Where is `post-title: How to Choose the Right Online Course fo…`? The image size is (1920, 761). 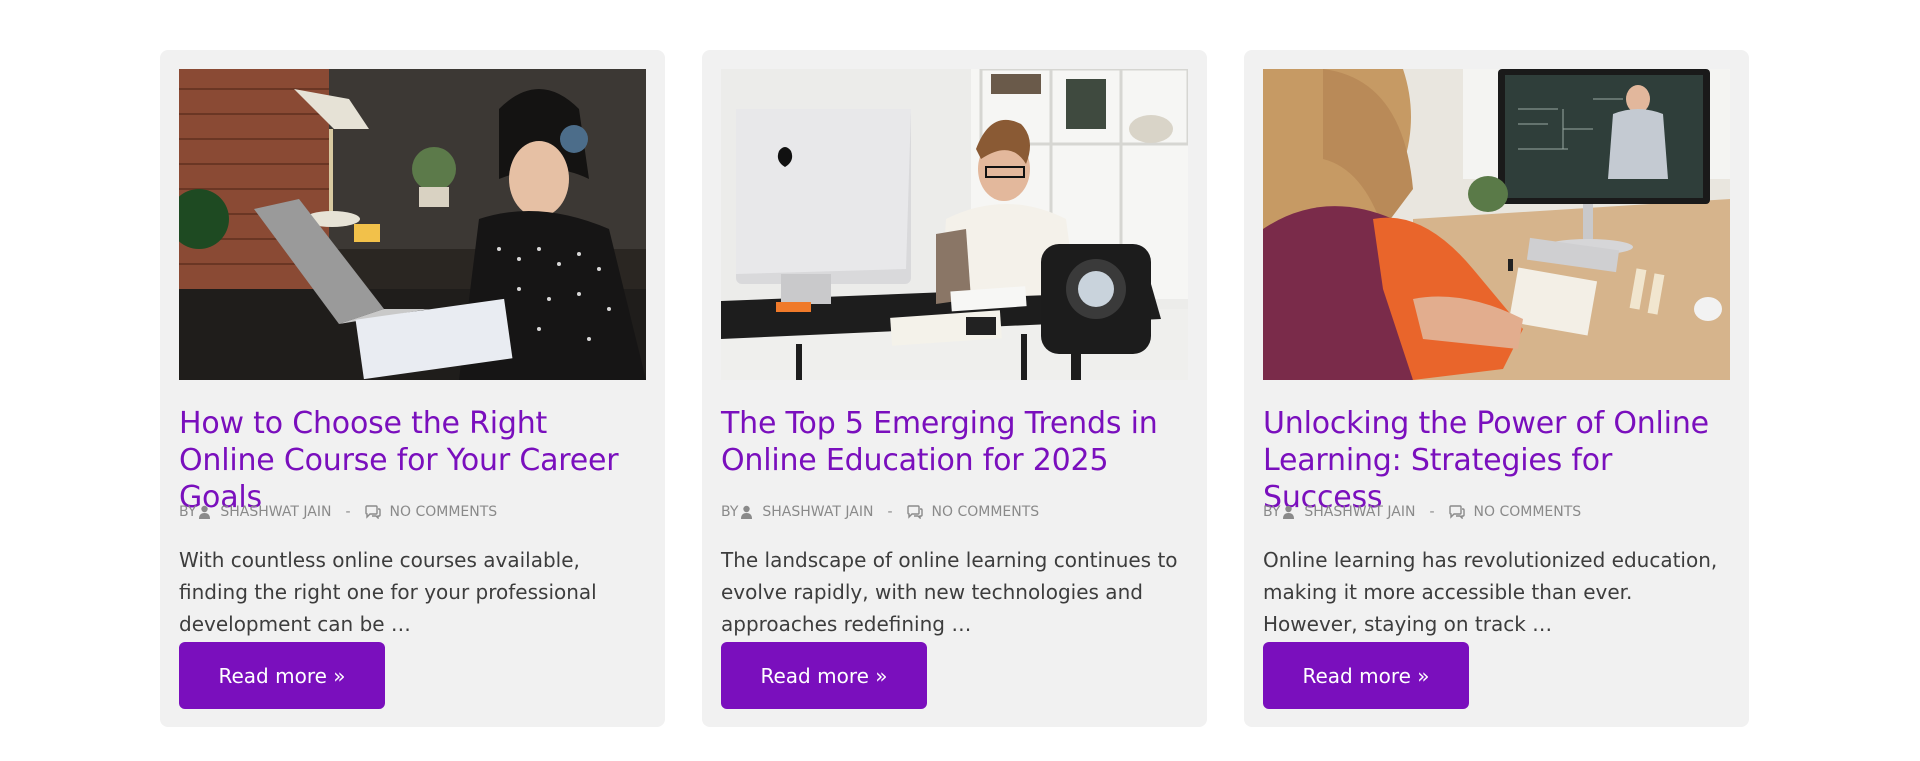 post-title: How to Choose the Right Online Course fo… is located at coordinates (414, 460).